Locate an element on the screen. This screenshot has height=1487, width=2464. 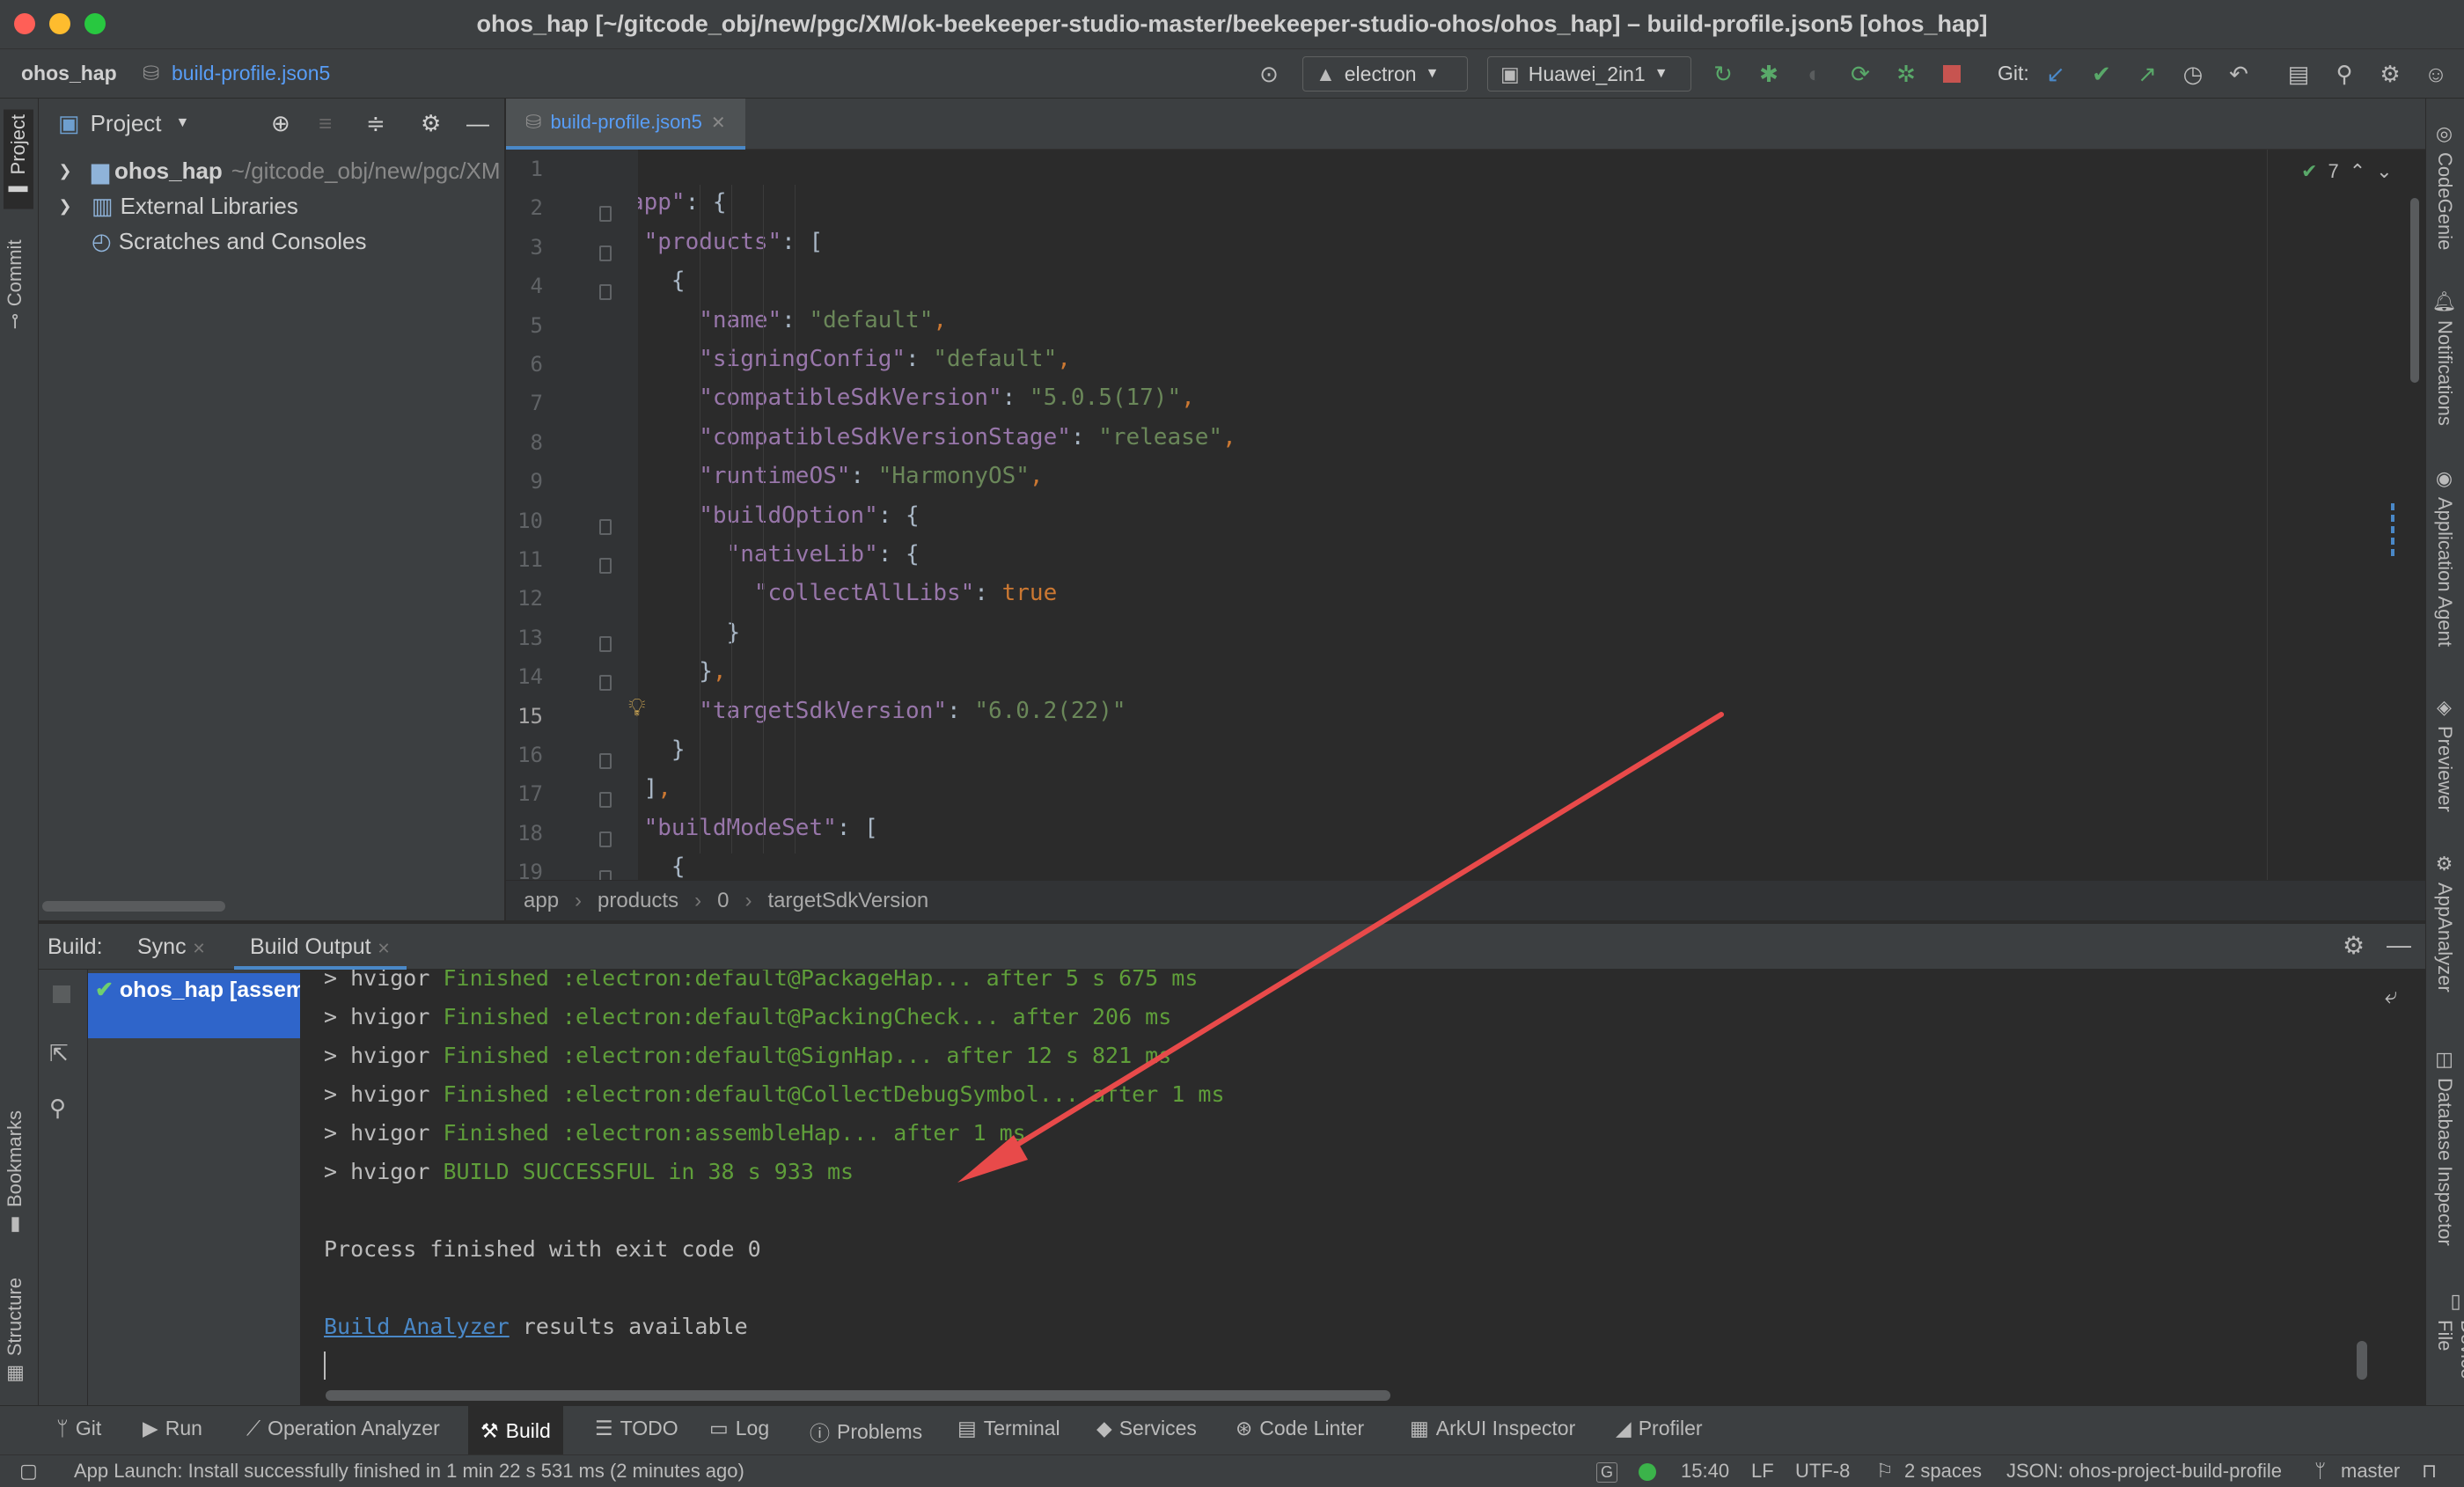
tree-item-external-libraries: ❯ ▥ External Libraries is located at coordinates (168, 205).